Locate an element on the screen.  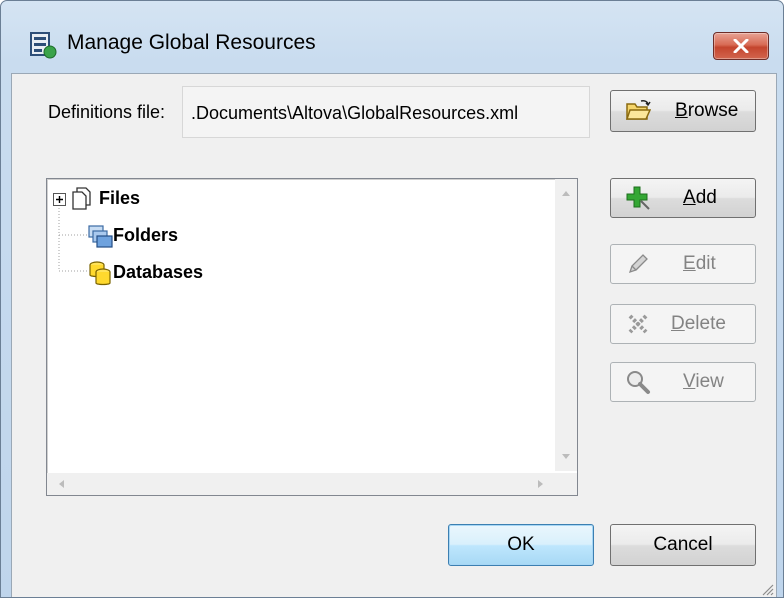
view-button: View is located at coordinates (683, 382).